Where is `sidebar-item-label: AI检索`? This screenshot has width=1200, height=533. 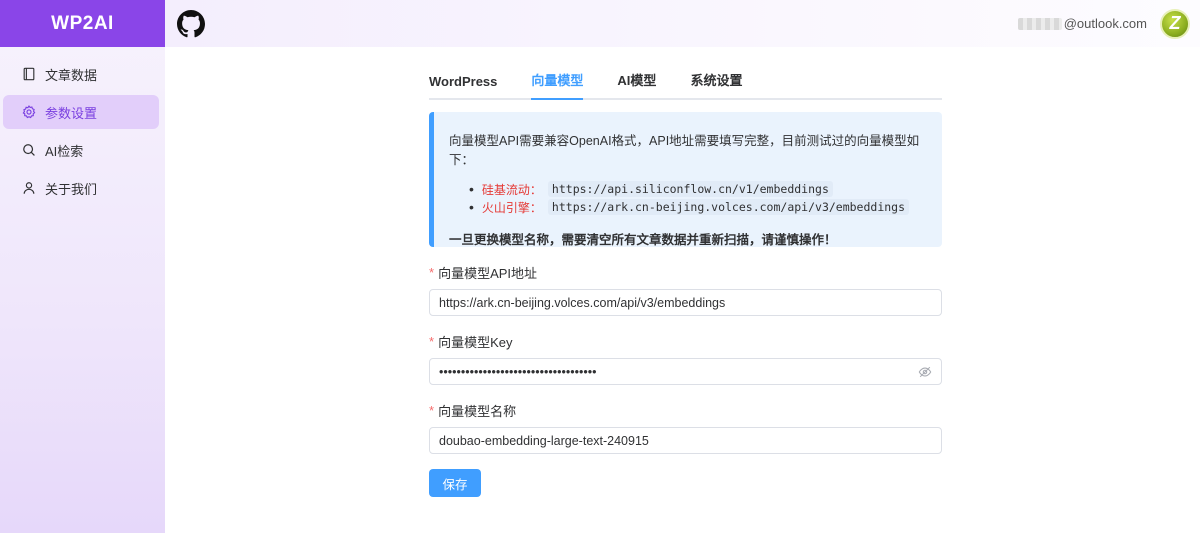
sidebar-item-label: AI检索 is located at coordinates (64, 151).